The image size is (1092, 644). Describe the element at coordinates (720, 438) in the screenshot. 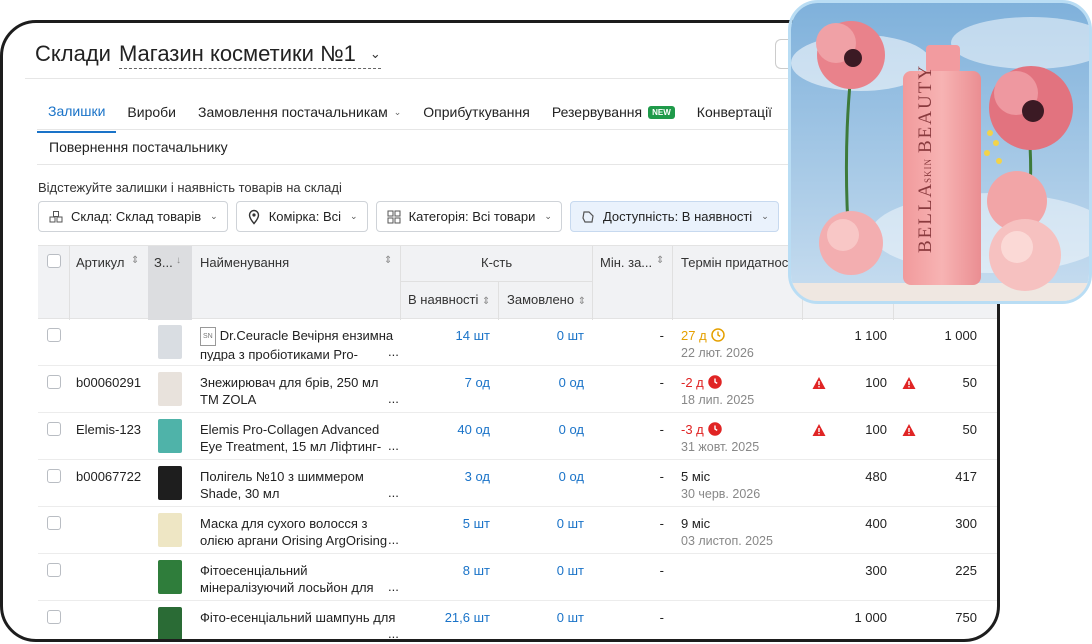

I see `expiry-cell: -3 д 31 жовт. 2025` at that location.